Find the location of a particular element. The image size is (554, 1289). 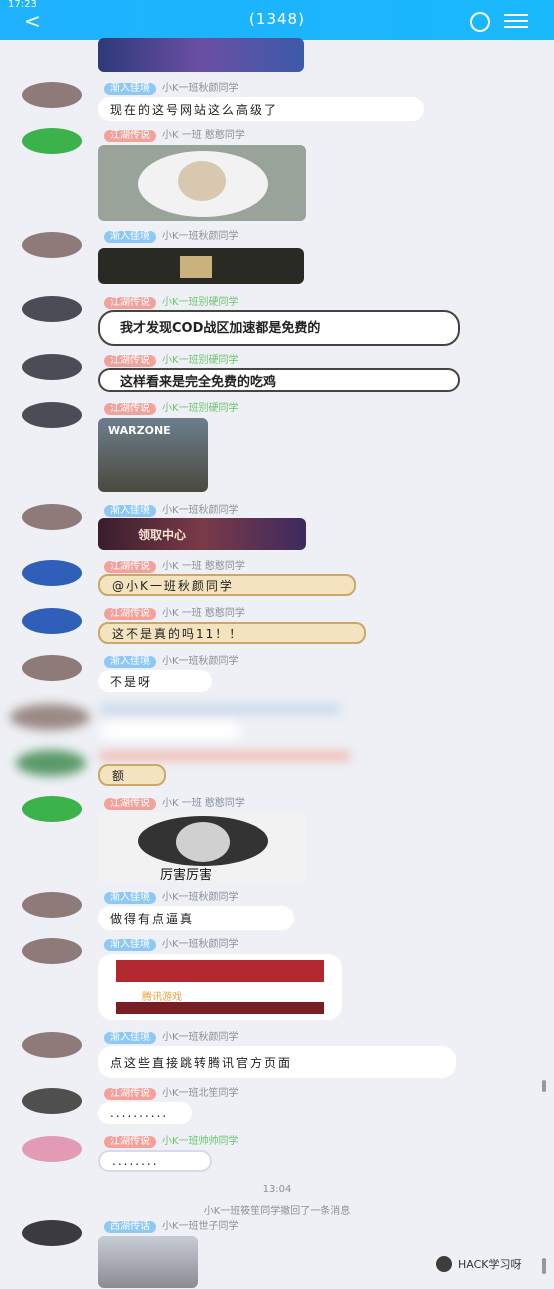

sender-line: 西湖传话 小K一班世子同学 is located at coordinates (171, 1227).